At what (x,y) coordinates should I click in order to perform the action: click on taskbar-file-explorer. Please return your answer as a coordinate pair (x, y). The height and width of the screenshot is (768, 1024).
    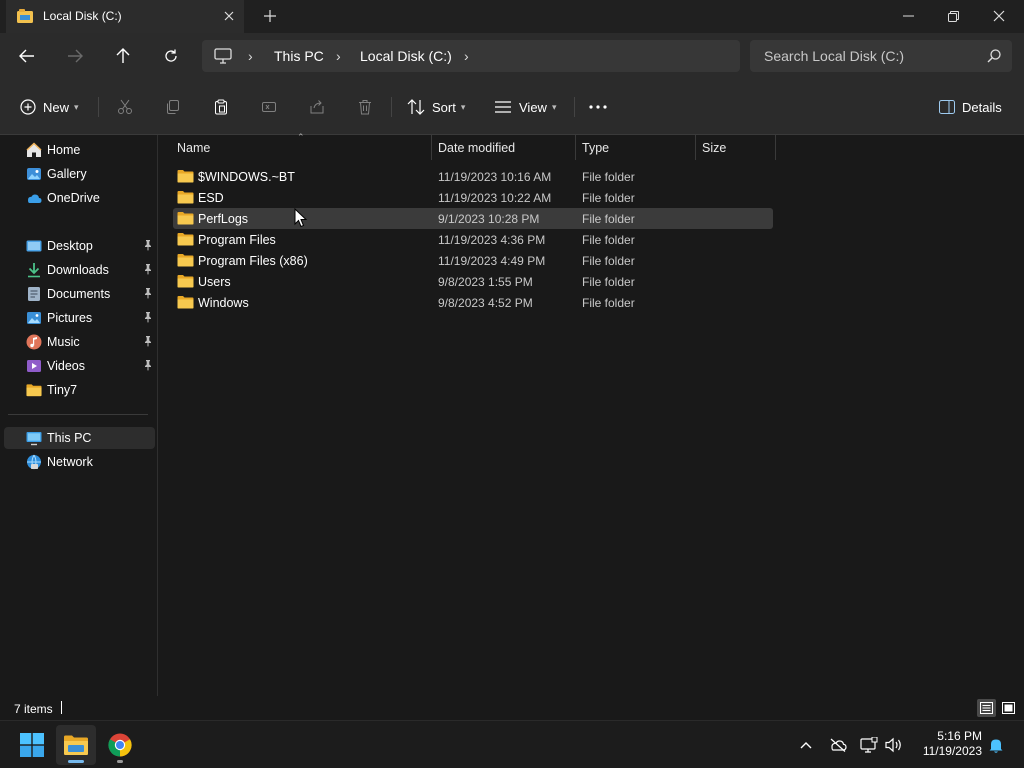
    Looking at the image, I should click on (76, 745).